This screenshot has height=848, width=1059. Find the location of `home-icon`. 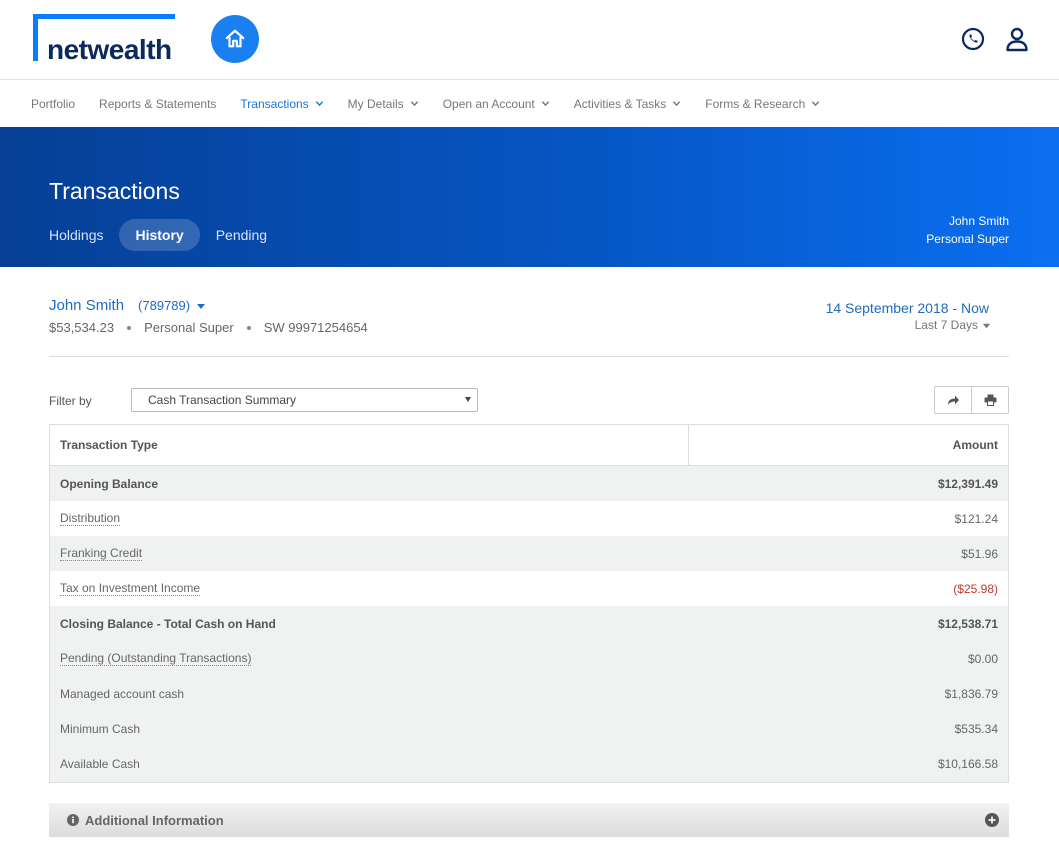

home-icon is located at coordinates (235, 38).